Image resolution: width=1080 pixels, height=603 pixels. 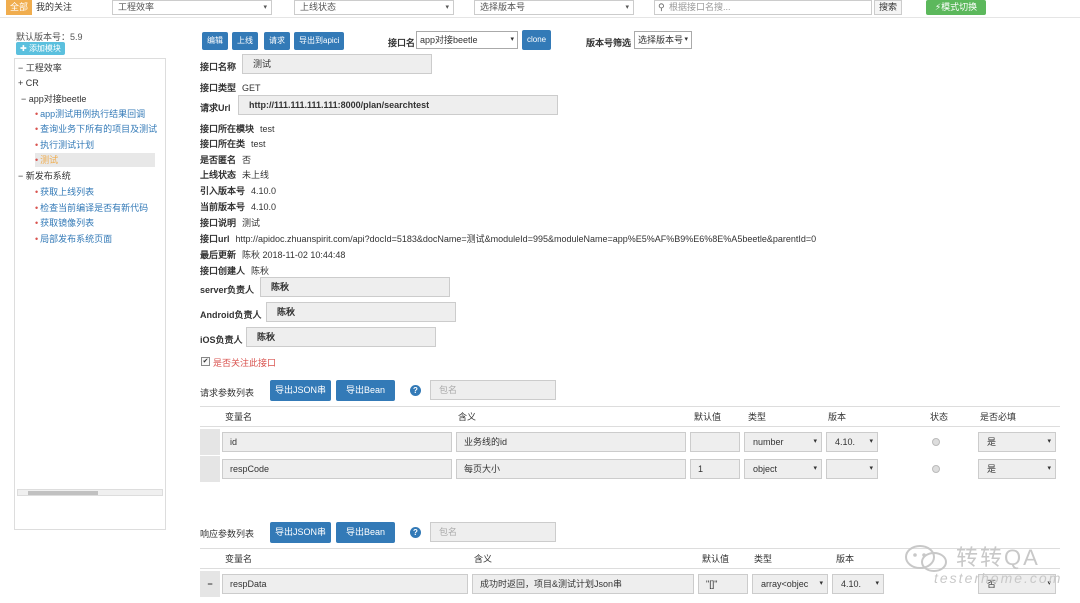 What do you see at coordinates (227, 393) in the screenshot?
I see `request-params-title: 请求参数列表` at bounding box center [227, 393].